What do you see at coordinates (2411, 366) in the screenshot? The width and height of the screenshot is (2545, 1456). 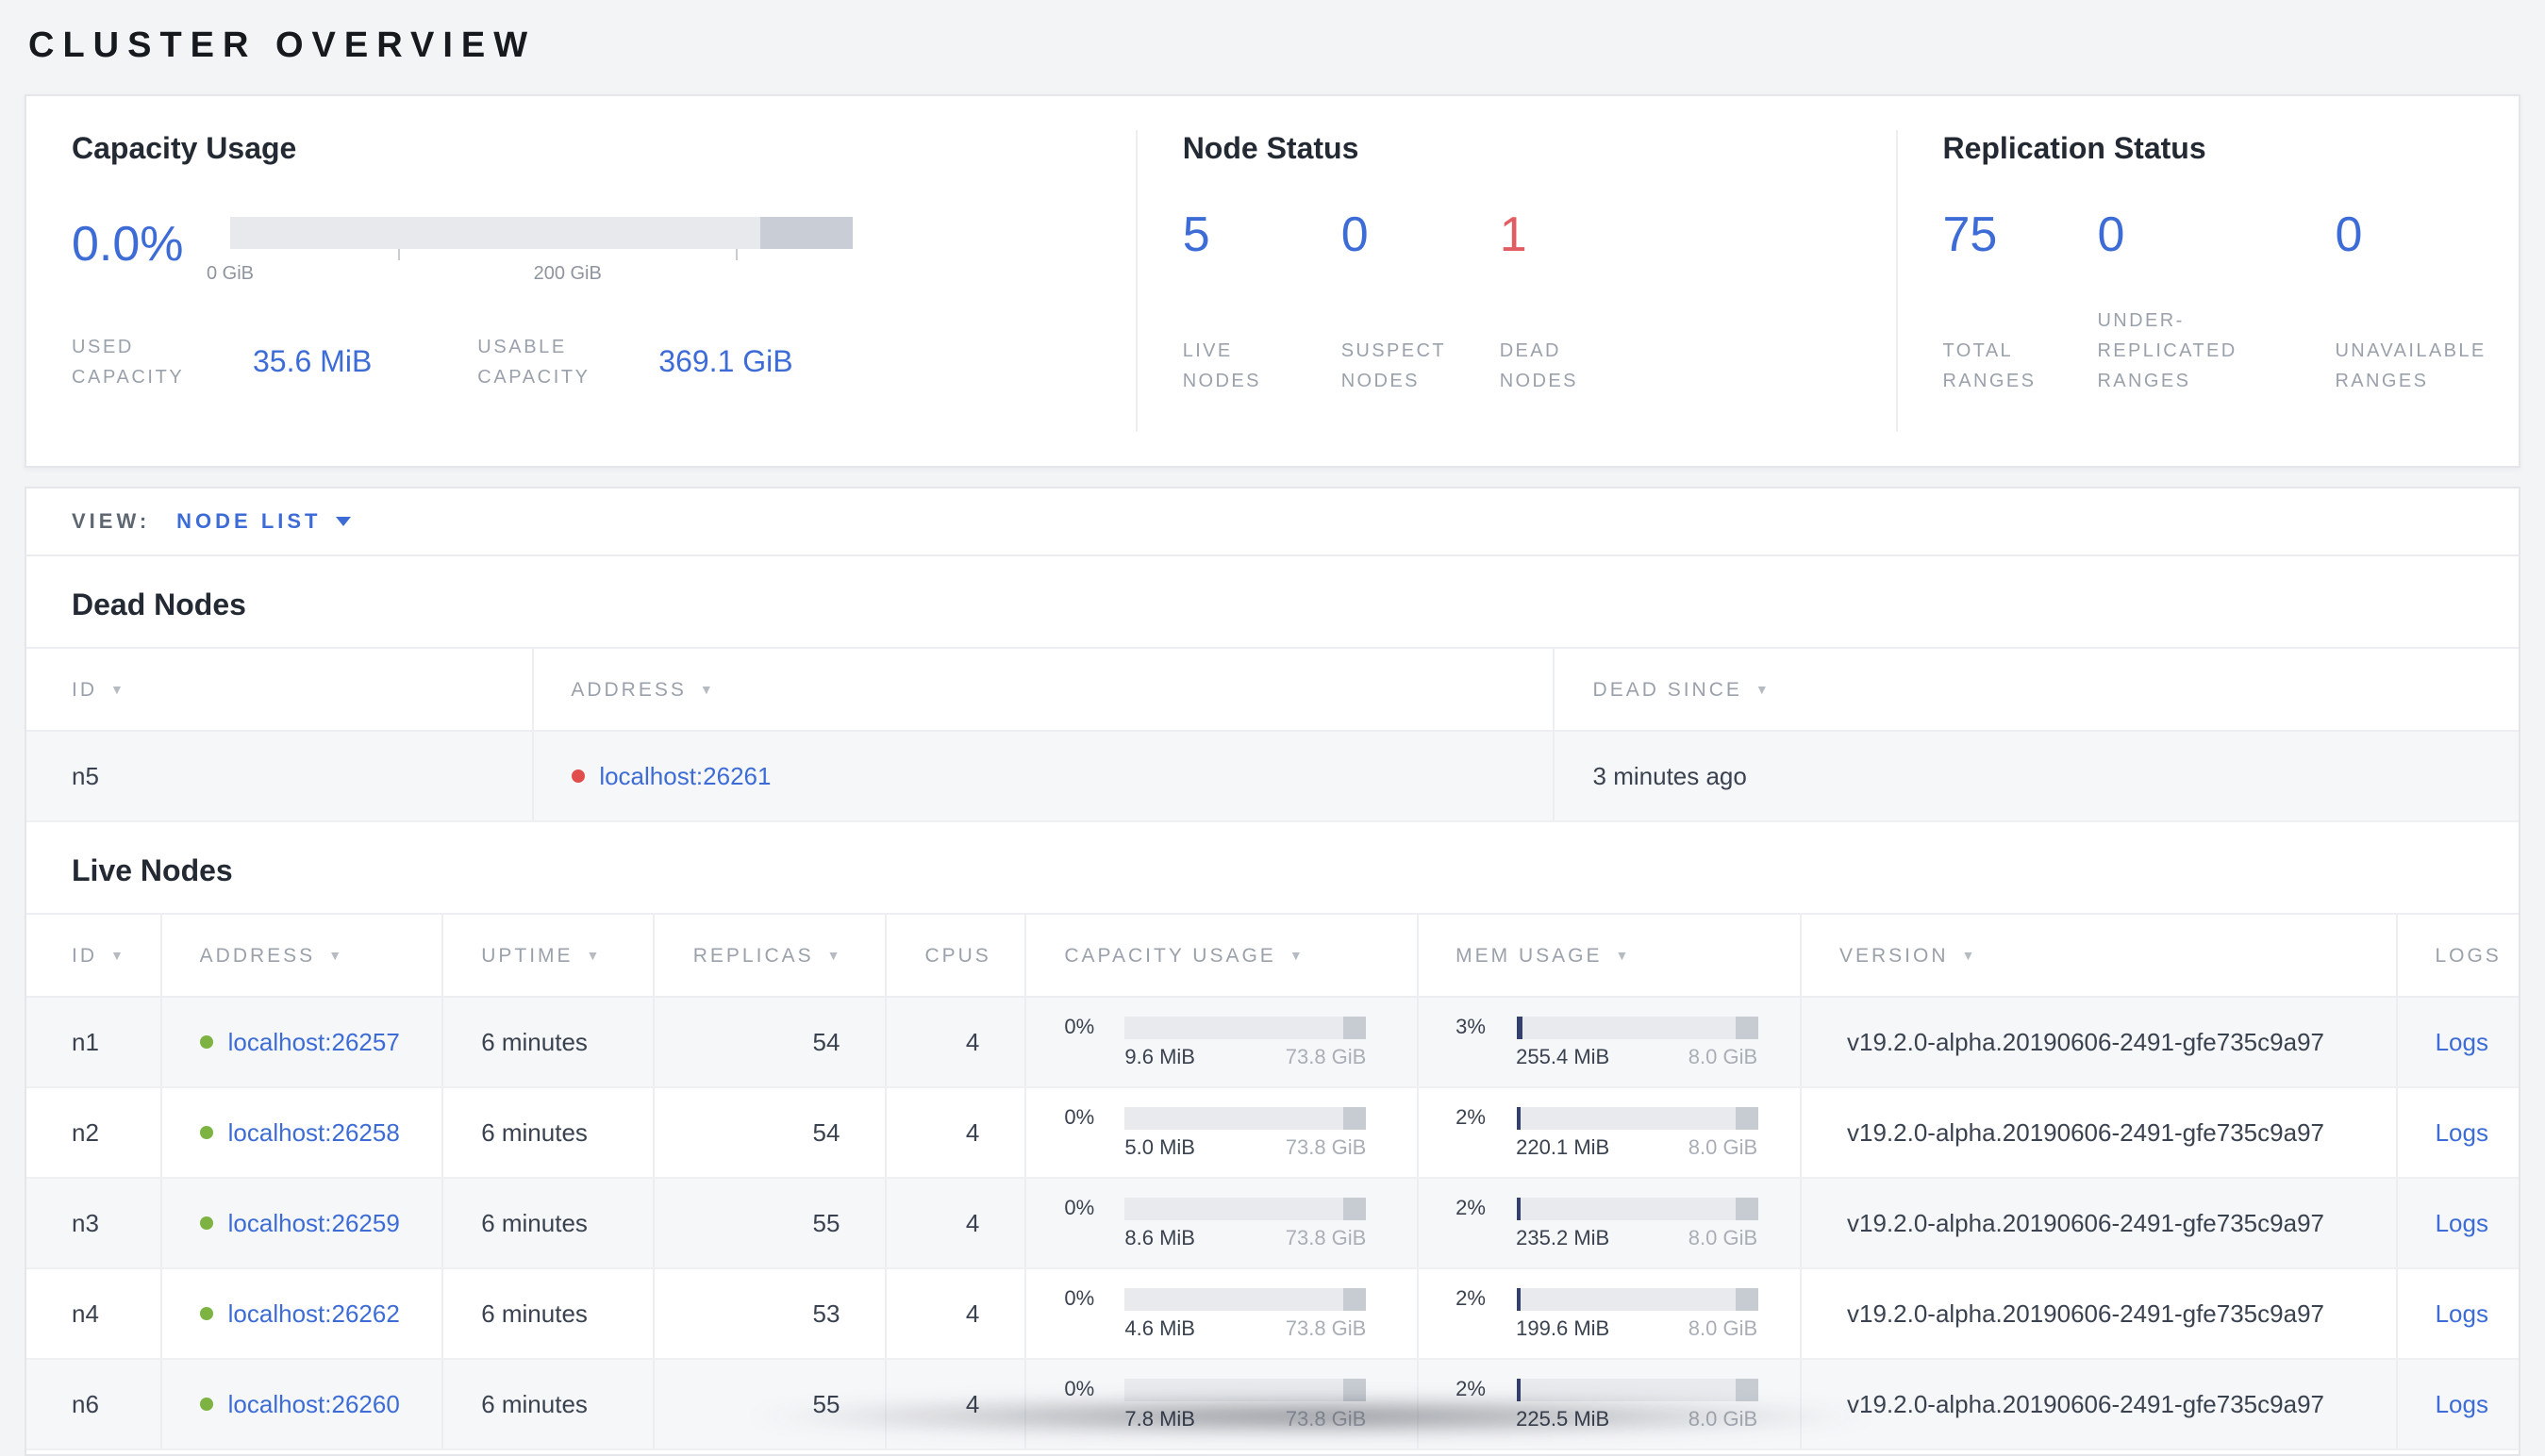 I see `unavailable-ranges-label: UNAVAILABLE RANGES` at bounding box center [2411, 366].